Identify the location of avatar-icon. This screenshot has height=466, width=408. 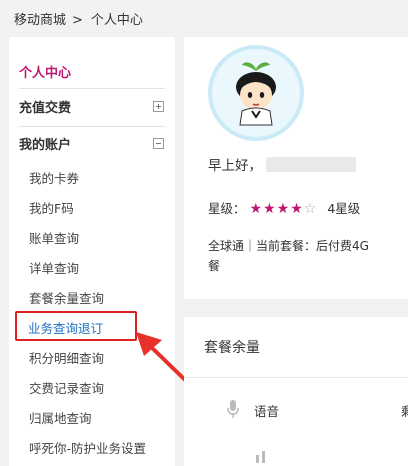
(256, 93).